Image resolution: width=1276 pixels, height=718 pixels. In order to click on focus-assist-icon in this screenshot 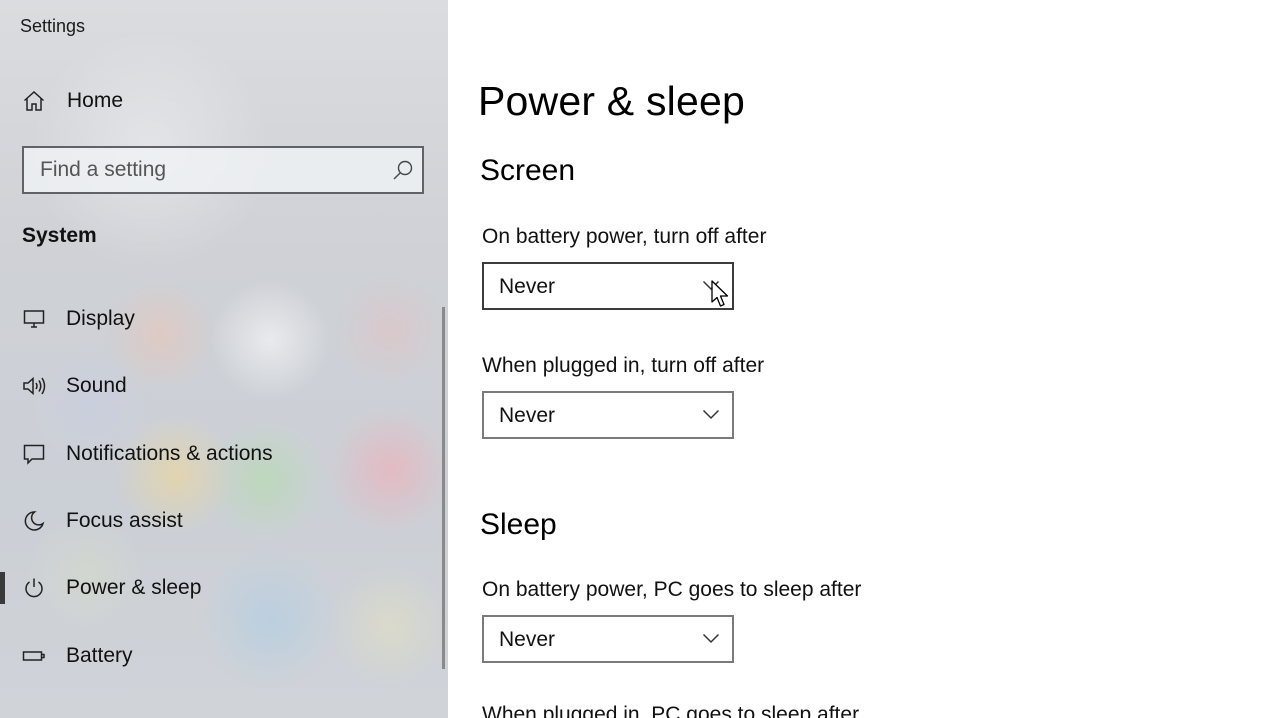, I will do `click(34, 521)`.